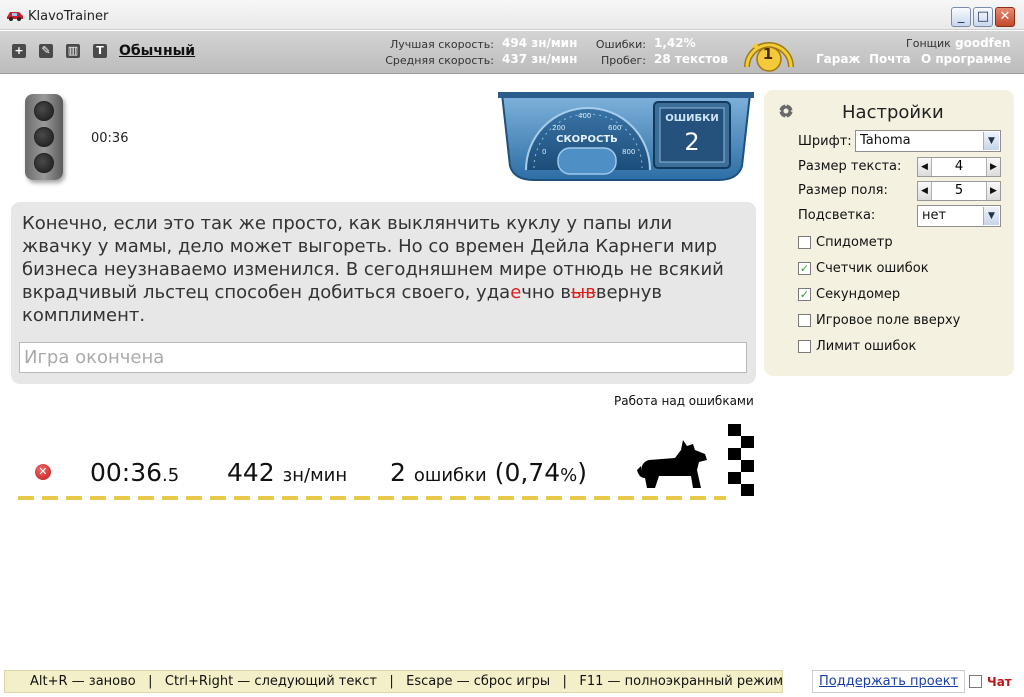 The image size is (1024, 697). Describe the element at coordinates (540, 43) in the screenshot. I see `best-speed-value: 494 зн/мин` at that location.